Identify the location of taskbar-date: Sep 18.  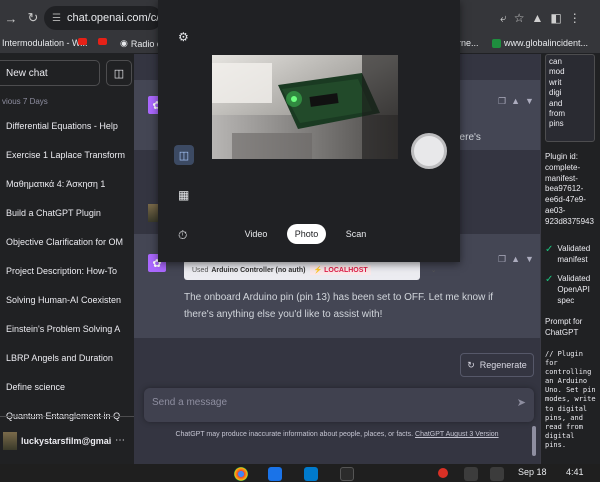
(532, 472).